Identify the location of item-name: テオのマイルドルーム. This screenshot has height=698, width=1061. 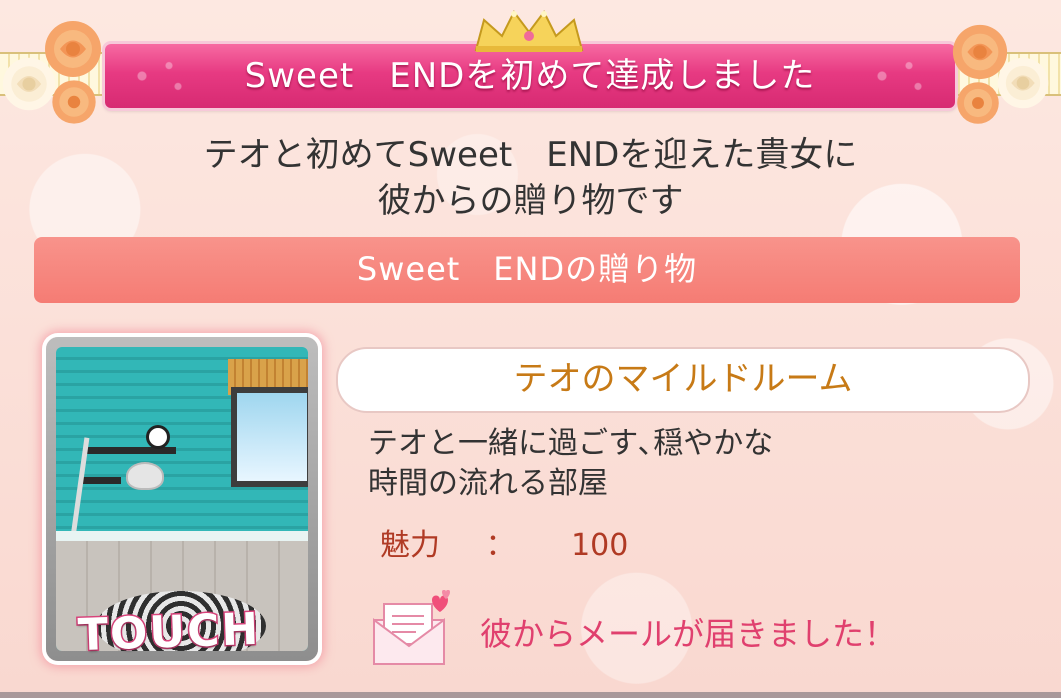
(683, 379).